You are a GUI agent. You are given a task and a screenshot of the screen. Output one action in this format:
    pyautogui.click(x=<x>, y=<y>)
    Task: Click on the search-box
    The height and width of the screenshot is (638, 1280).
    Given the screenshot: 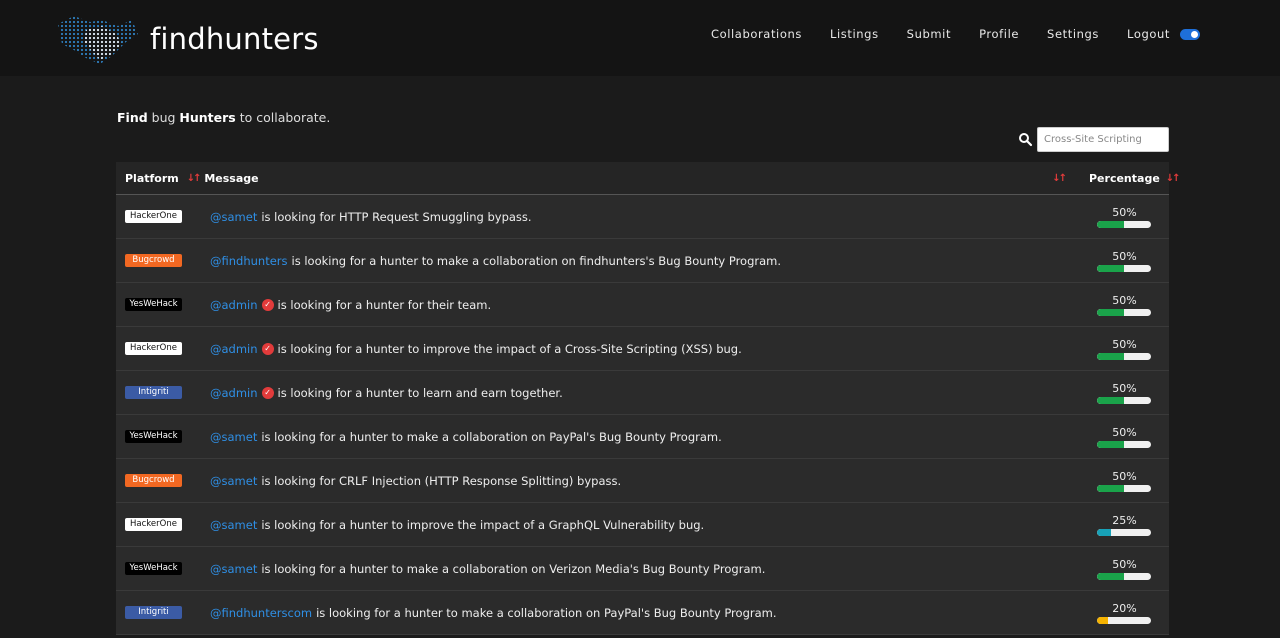 What is the action you would take?
    pyautogui.click(x=1093, y=139)
    